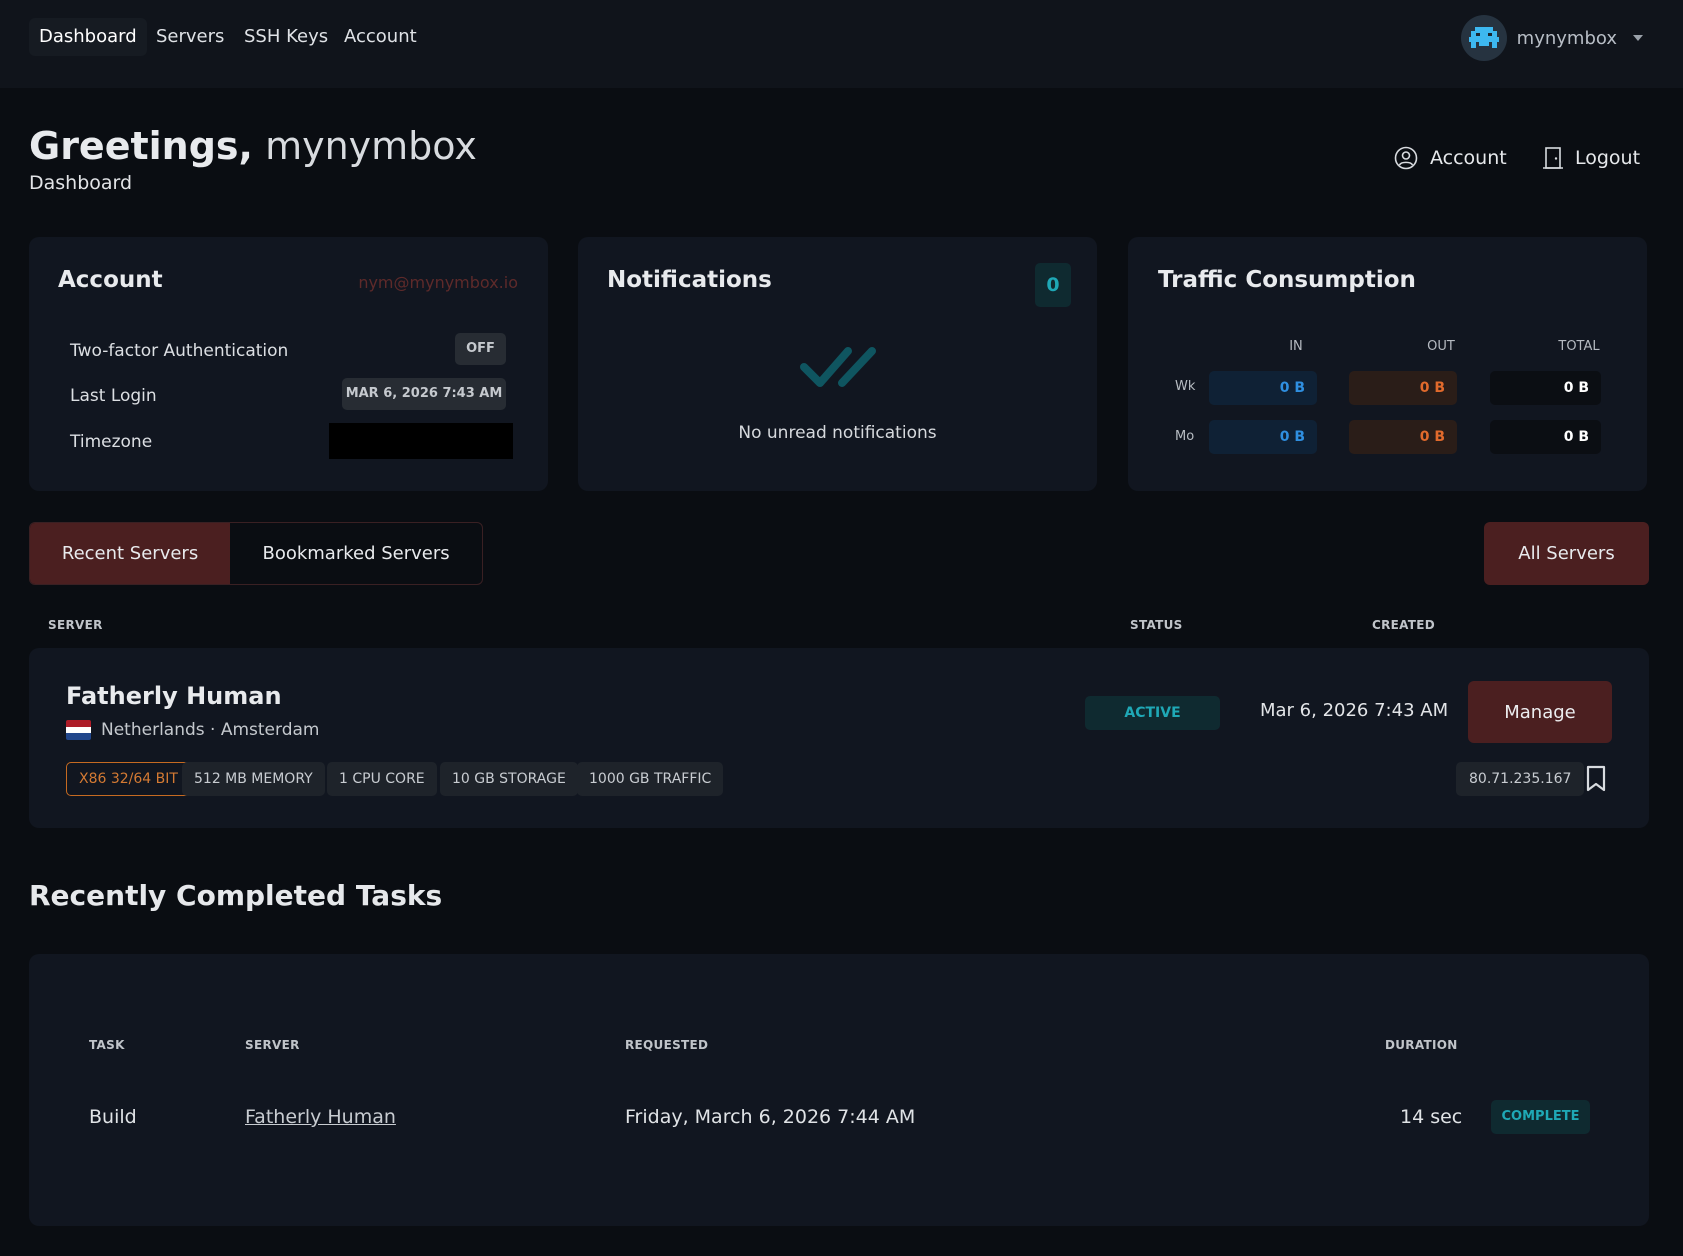  I want to click on traffic-title: Traffic Consumption, so click(1287, 280).